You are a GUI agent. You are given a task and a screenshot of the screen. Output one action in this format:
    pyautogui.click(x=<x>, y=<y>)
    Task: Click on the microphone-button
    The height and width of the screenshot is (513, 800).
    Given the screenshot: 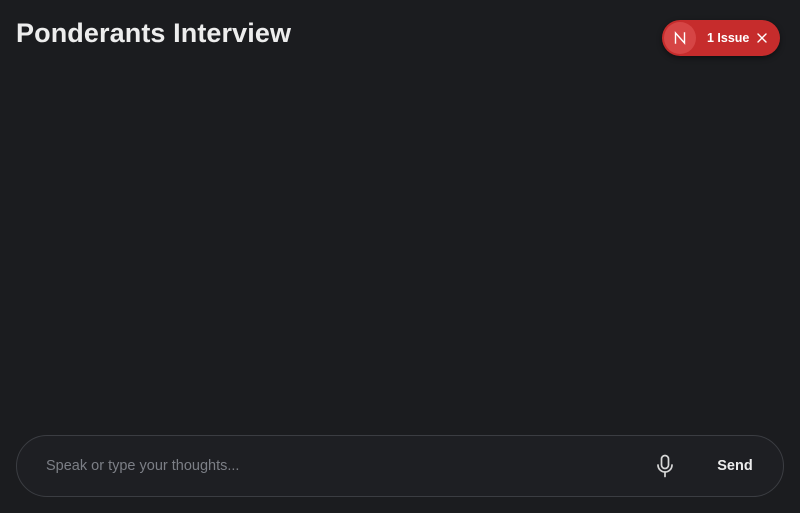 What is the action you would take?
    pyautogui.click(x=665, y=466)
    